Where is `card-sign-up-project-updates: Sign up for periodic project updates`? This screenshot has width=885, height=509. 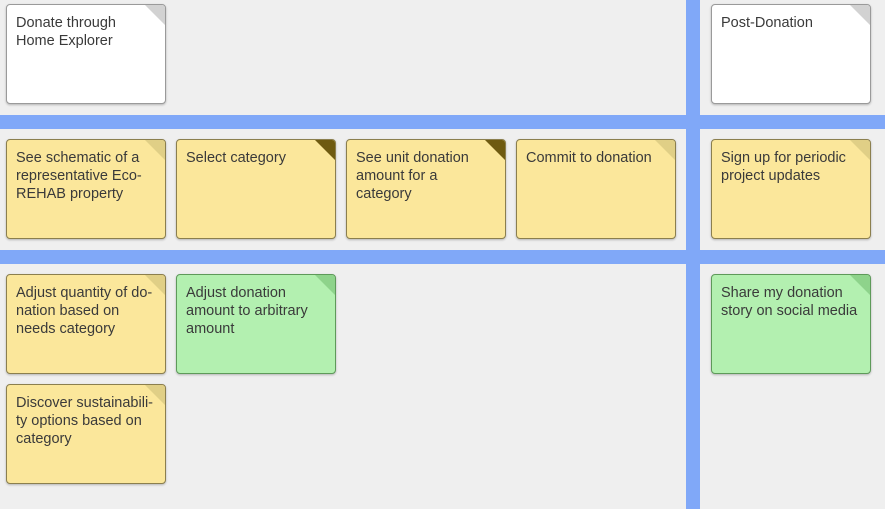 card-sign-up-project-updates: Sign up for periodic project updates is located at coordinates (791, 189).